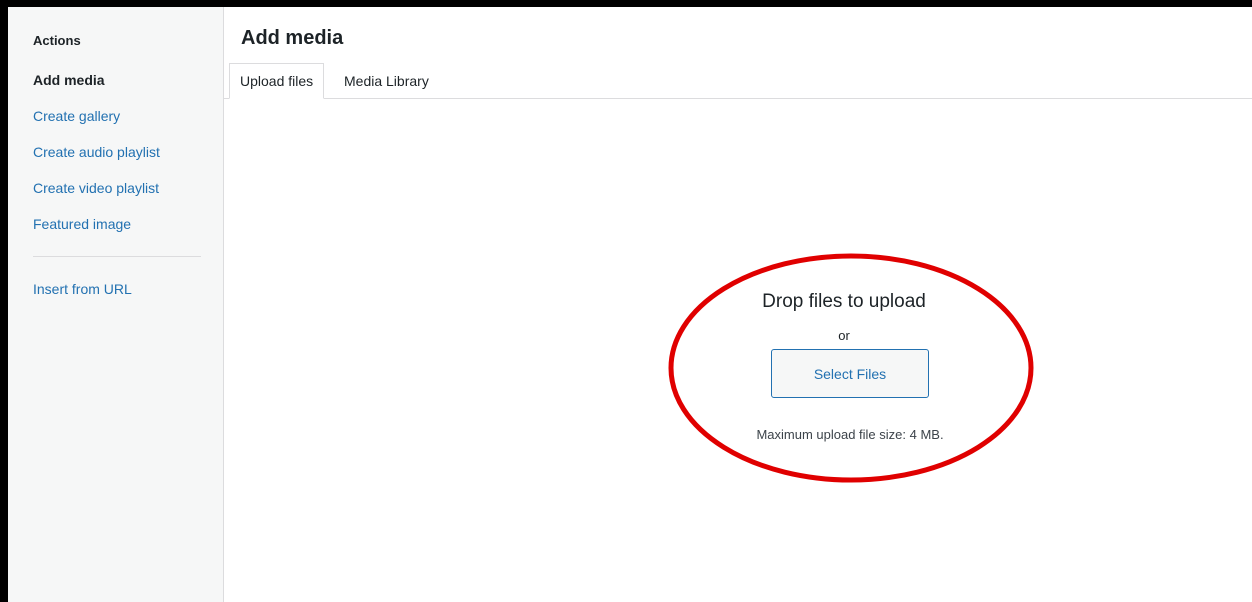 Image resolution: width=1252 pixels, height=602 pixels. I want to click on sidebar-item-add-media: Add media, so click(69, 80).